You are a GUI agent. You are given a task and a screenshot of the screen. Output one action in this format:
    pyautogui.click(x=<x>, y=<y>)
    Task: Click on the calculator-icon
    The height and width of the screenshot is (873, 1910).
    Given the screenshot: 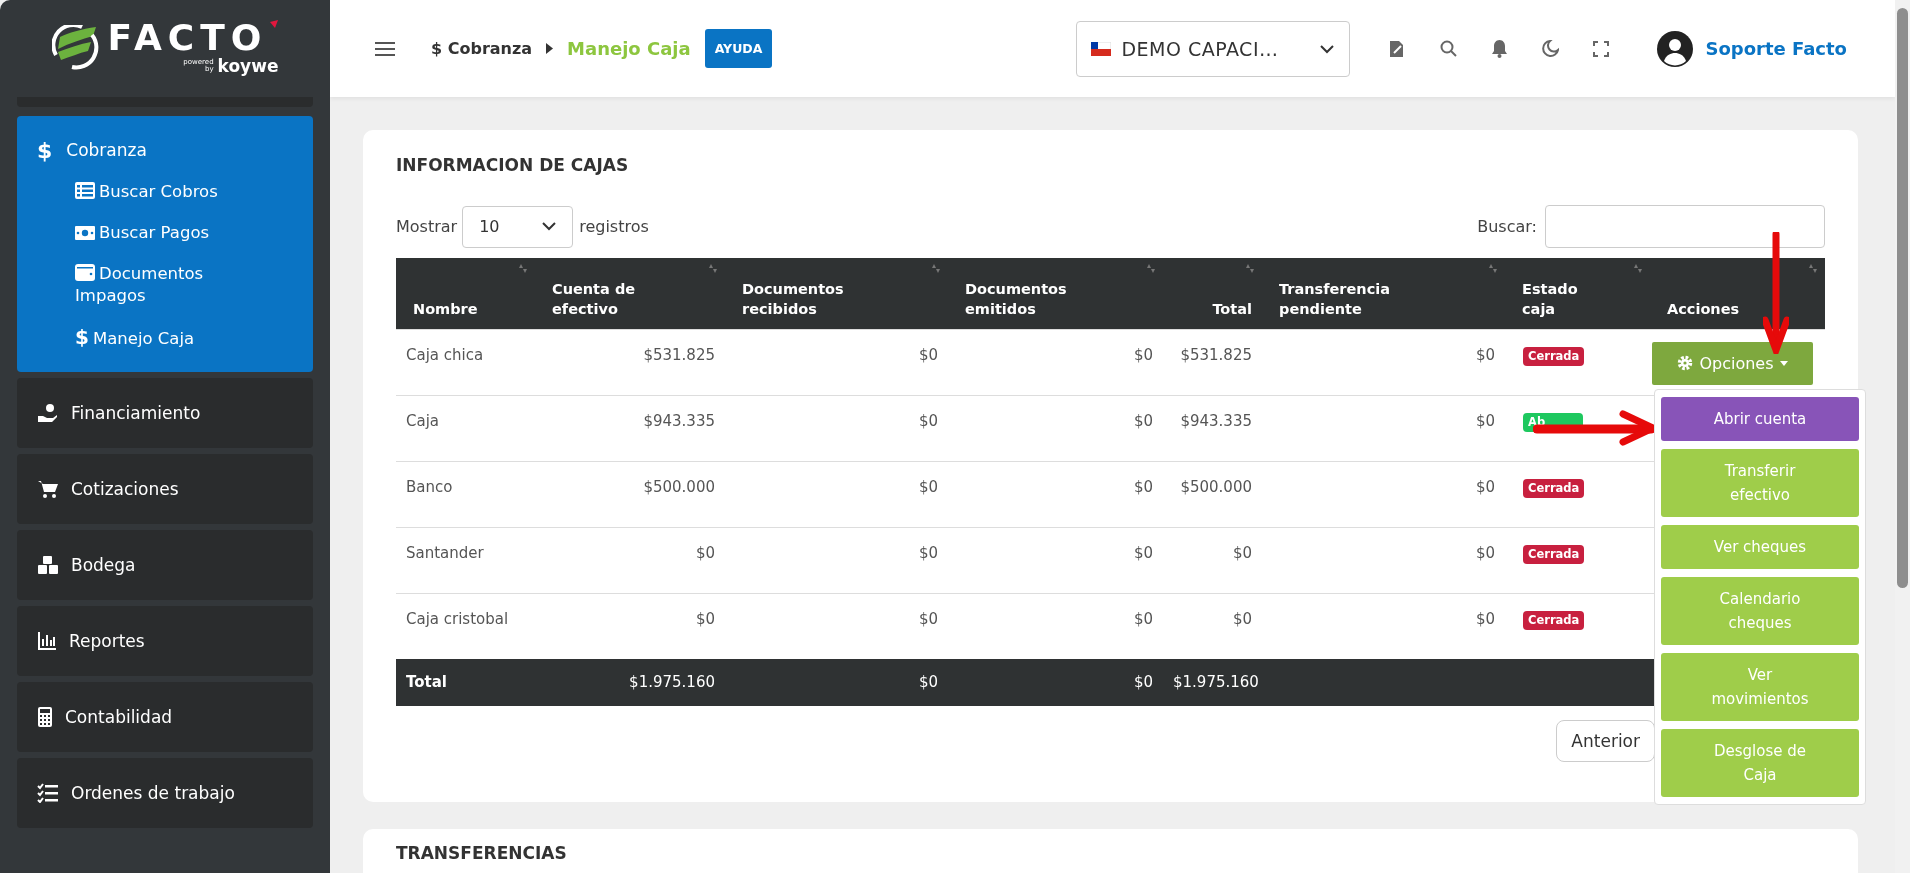 What is the action you would take?
    pyautogui.click(x=45, y=717)
    